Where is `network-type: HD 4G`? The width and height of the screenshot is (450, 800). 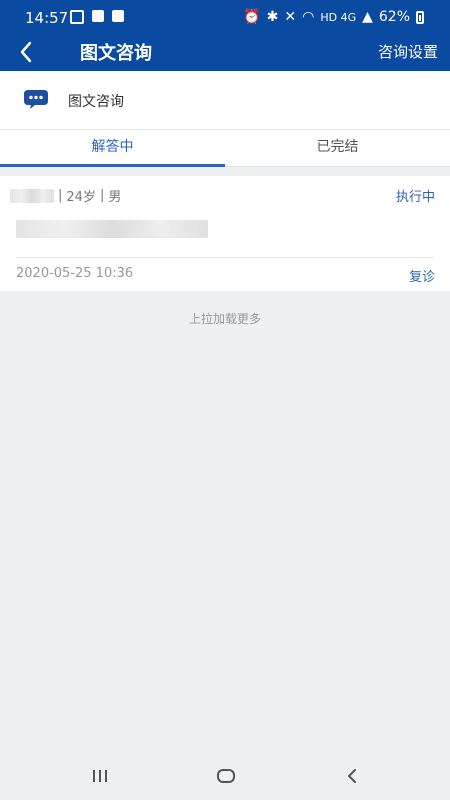 network-type: HD 4G is located at coordinates (338, 17).